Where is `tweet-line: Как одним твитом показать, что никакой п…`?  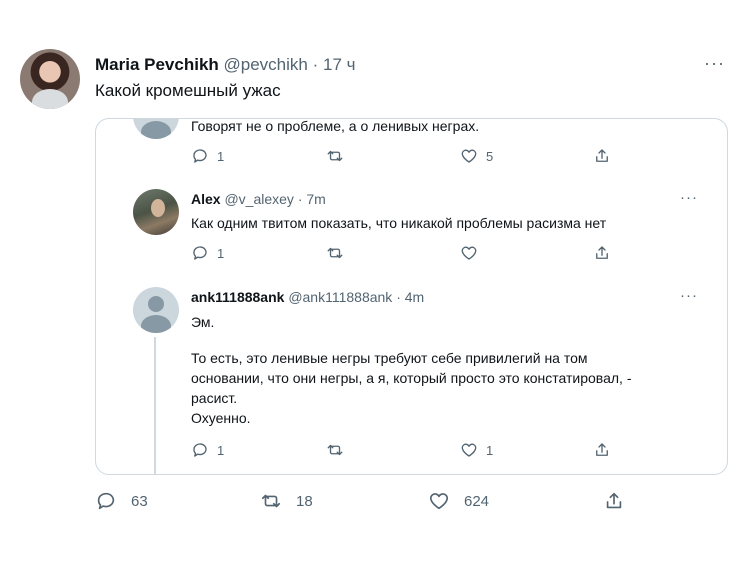 tweet-line: Как одним твитом показать, что никакой п… is located at coordinates (399, 223).